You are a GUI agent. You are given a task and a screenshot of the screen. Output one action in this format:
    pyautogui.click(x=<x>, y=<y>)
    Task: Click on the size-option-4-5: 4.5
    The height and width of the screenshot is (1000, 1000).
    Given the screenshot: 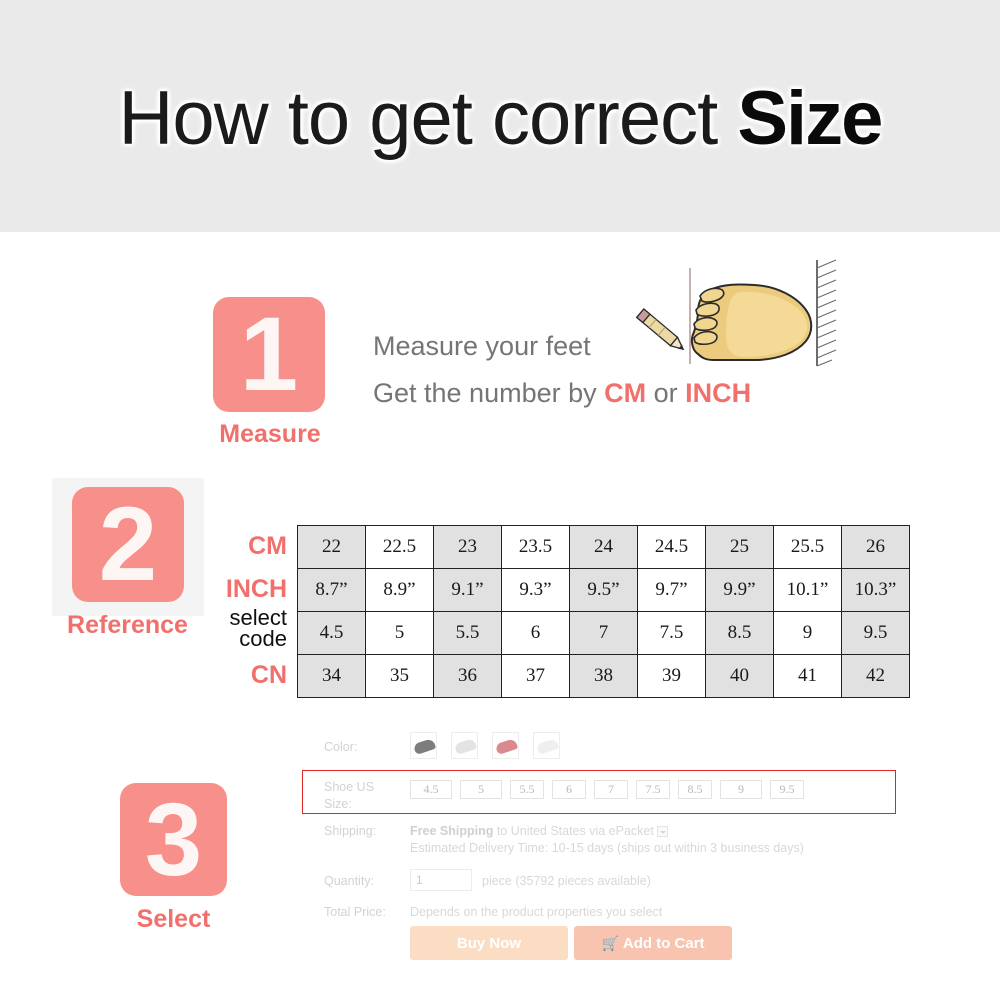 What is the action you would take?
    pyautogui.click(x=431, y=789)
    